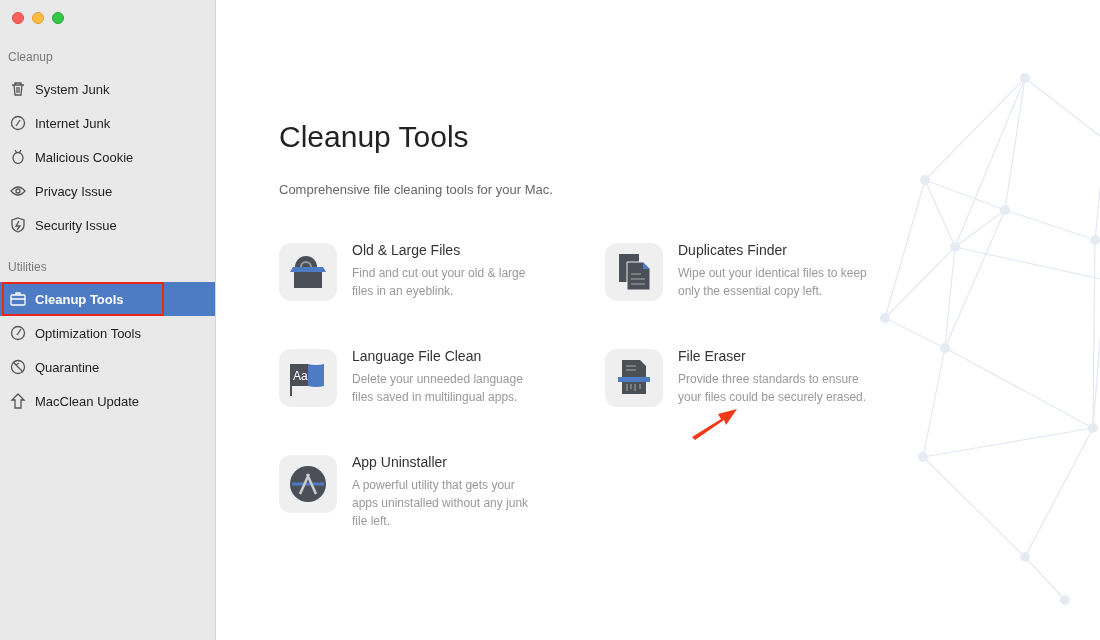 This screenshot has height=640, width=1100. What do you see at coordinates (18, 157) in the screenshot?
I see `bug-icon` at bounding box center [18, 157].